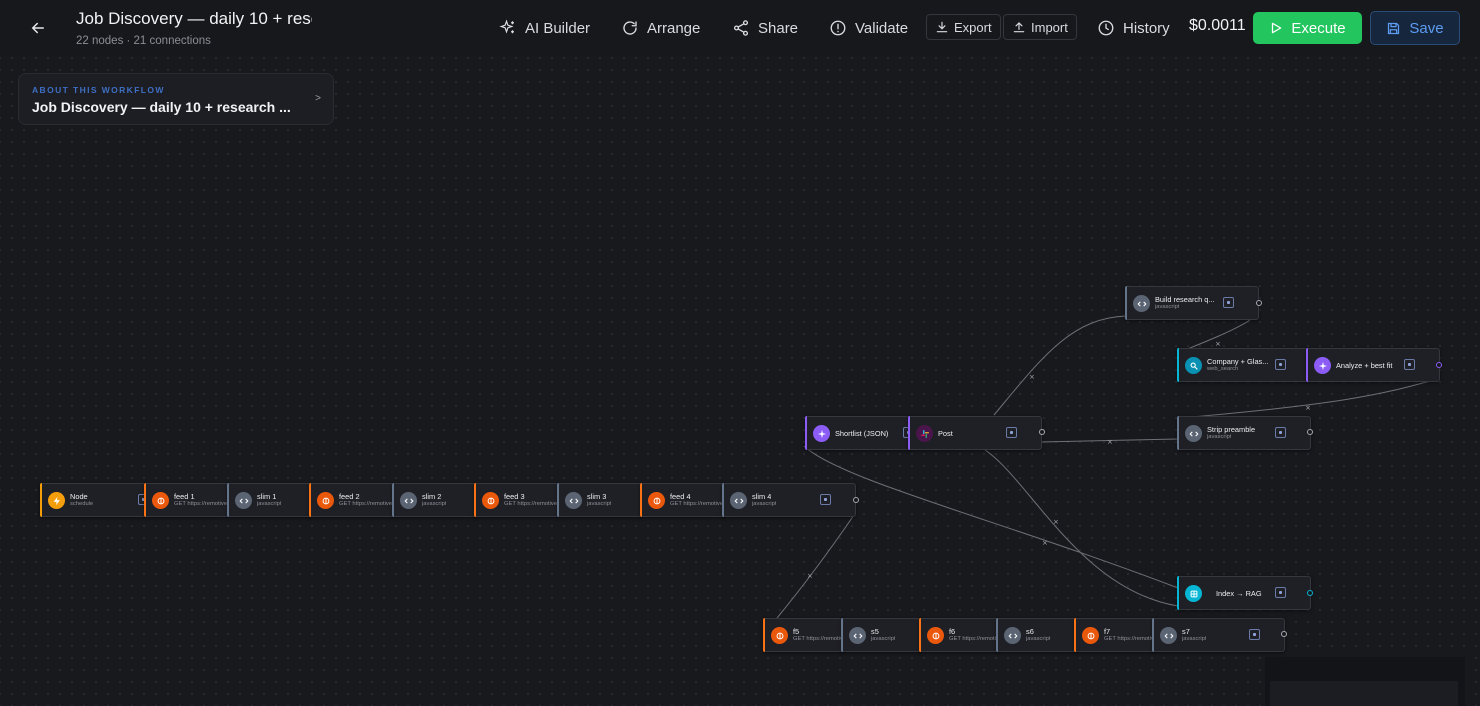  I want to click on node-shortlist: Shortlist (JSON), so click(859, 433).